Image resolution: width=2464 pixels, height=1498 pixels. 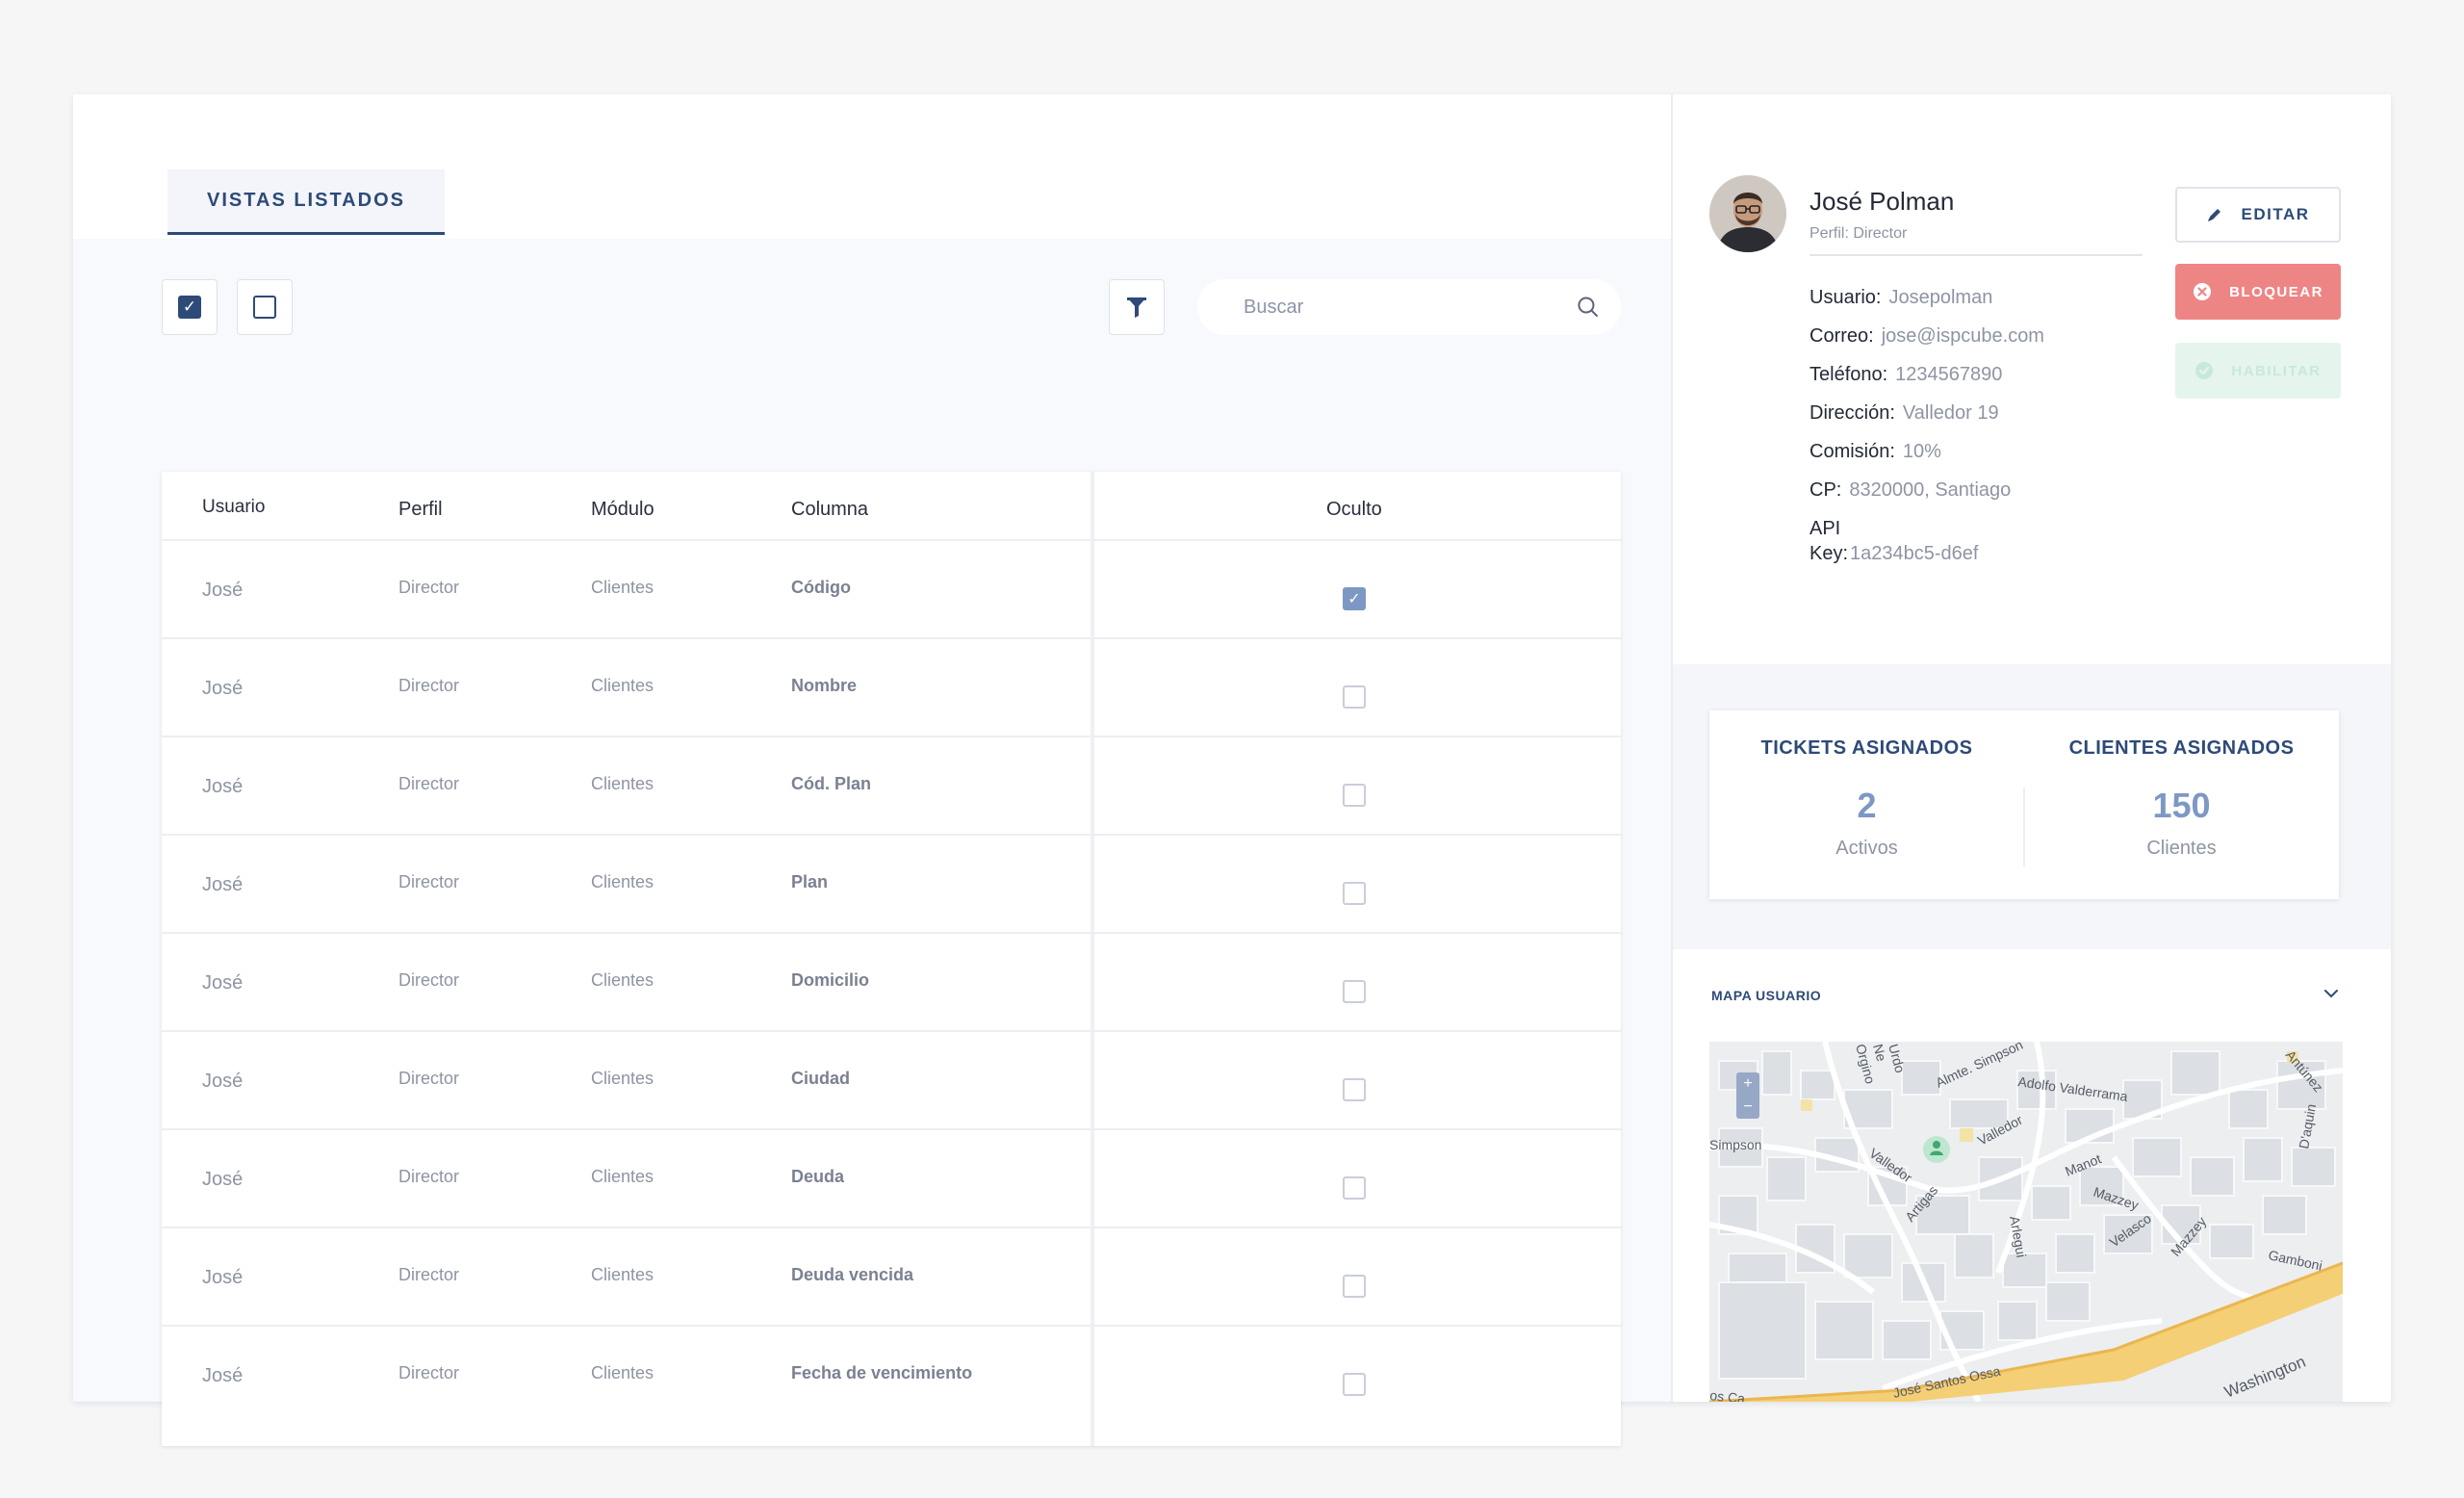 I want to click on cell-columna: Domicilio, so click(x=830, y=980).